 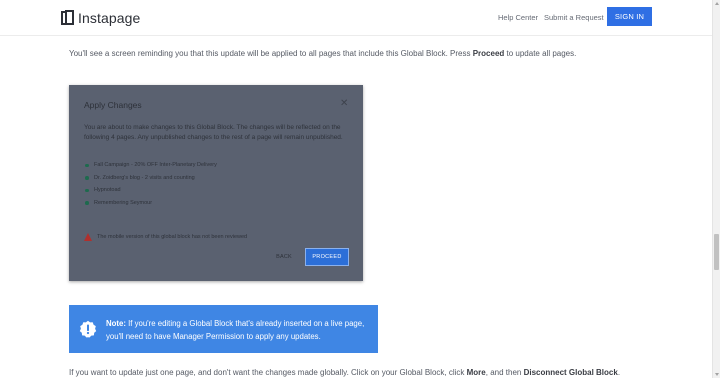 I want to click on list-item: Hypnotoad, so click(x=150, y=193).